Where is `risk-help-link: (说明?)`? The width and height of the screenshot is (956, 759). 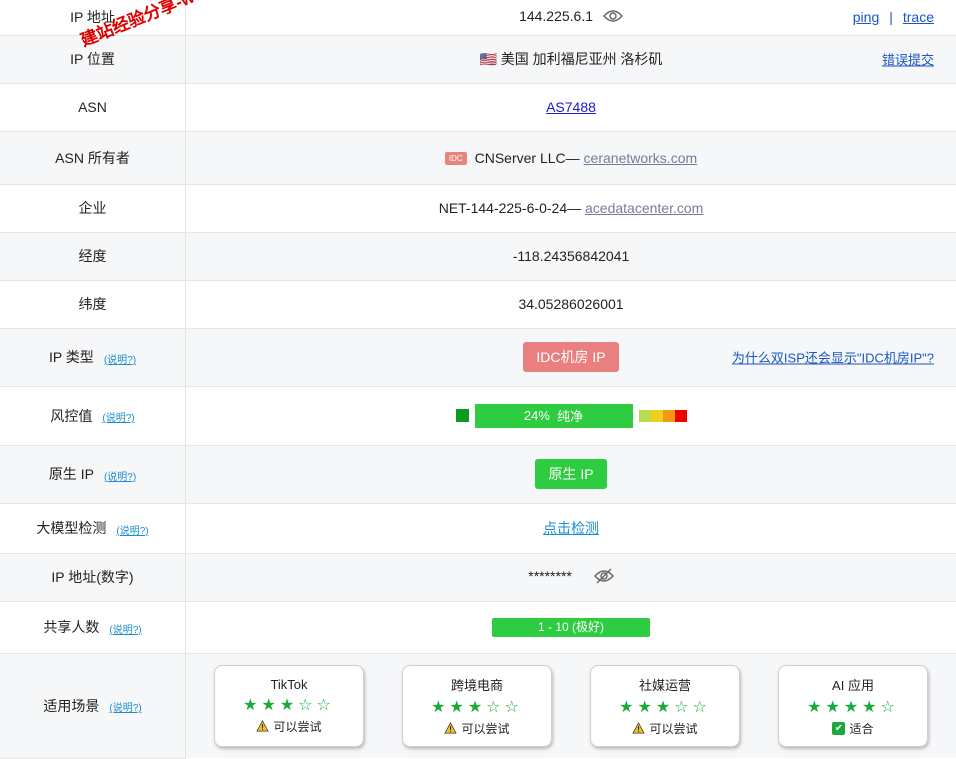 risk-help-link: (说明?) is located at coordinates (118, 418).